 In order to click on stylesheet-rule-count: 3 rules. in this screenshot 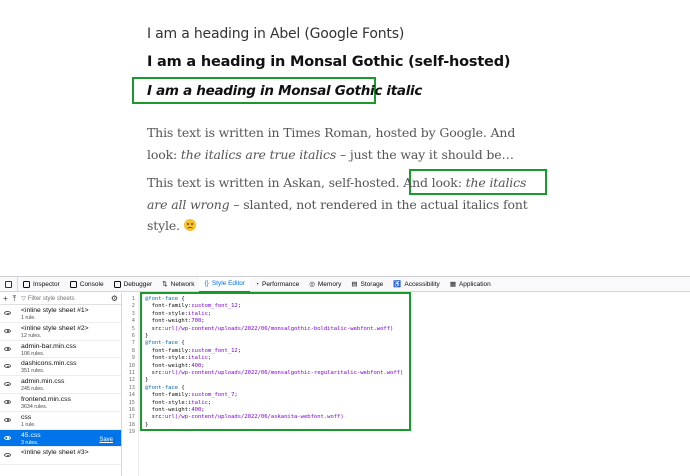, I will do `click(30, 442)`.